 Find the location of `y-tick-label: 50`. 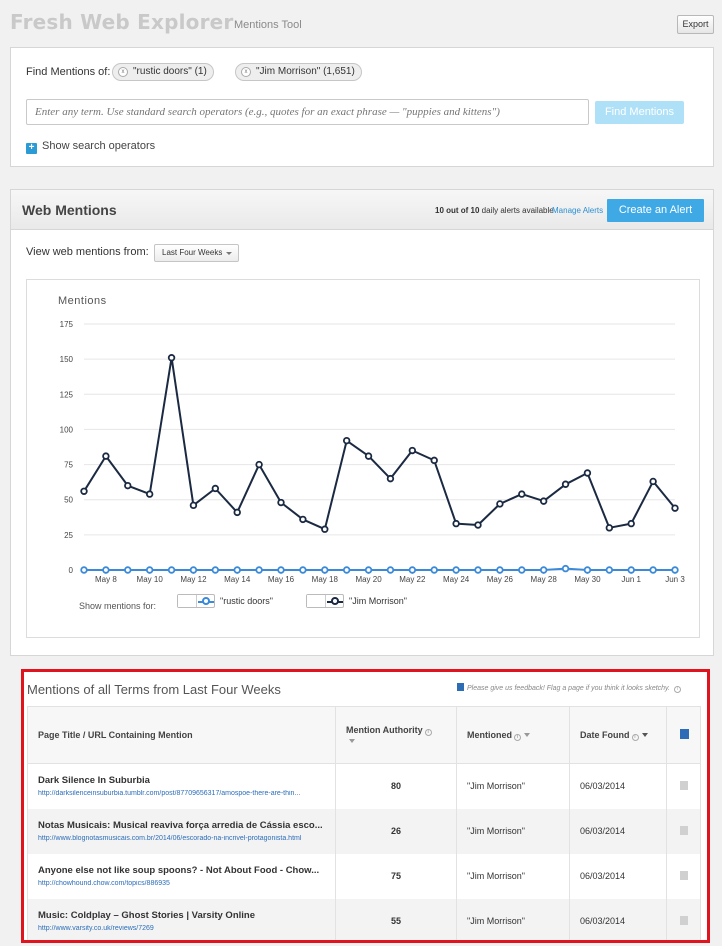

y-tick-label: 50 is located at coordinates (68, 500).